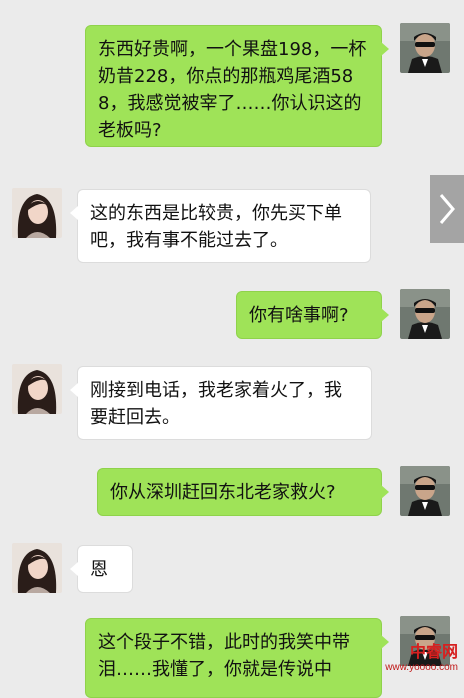 Image resolution: width=464 pixels, height=698 pixels. Describe the element at coordinates (220, 226) in the screenshot. I see `message-bubble-received: 这的东西是比较贵，你先买下单吧，我有事不能过去了。` at that location.